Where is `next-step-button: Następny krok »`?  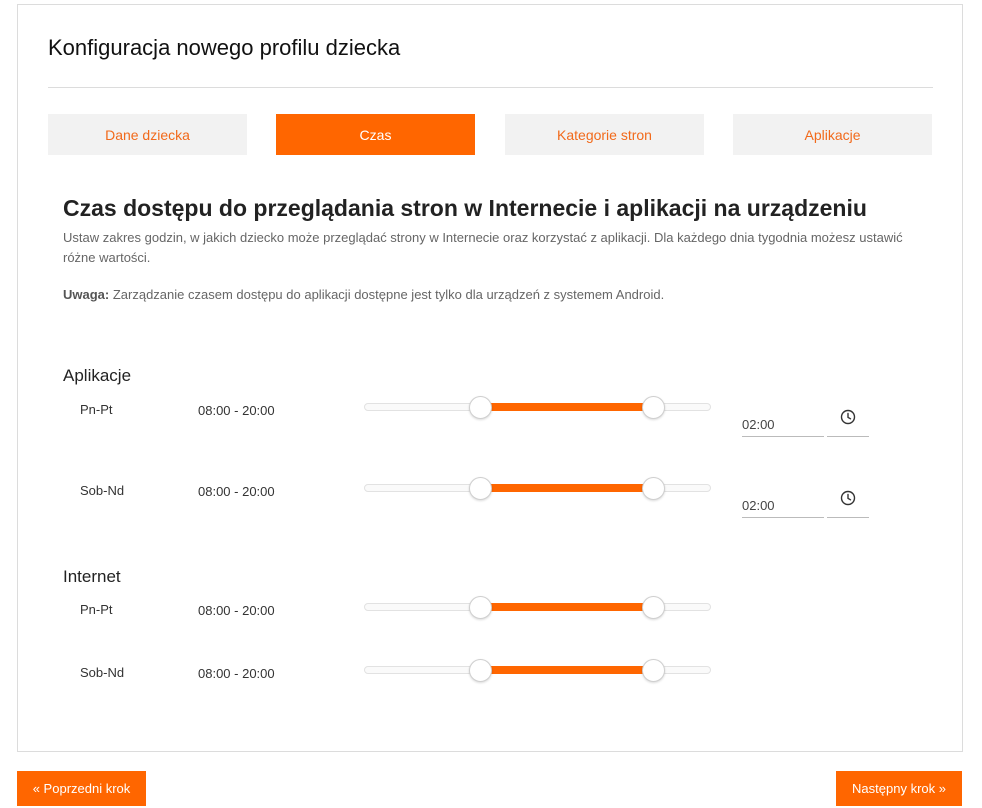
next-step-button: Następny krok » is located at coordinates (899, 788).